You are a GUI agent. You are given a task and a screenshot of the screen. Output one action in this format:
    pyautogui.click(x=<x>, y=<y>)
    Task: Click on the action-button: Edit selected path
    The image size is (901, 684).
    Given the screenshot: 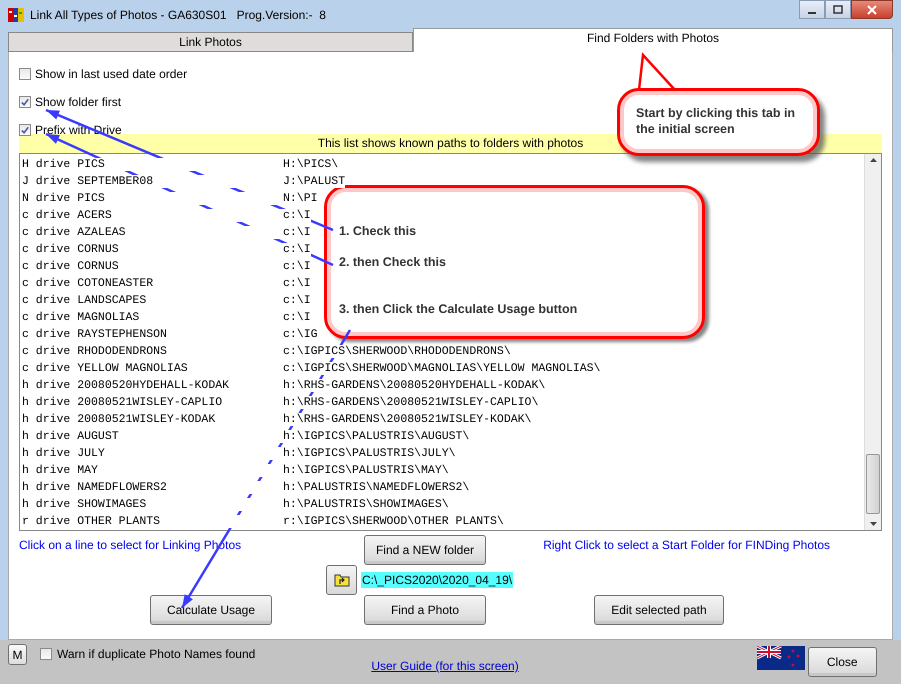 What is the action you would take?
    pyautogui.click(x=659, y=610)
    